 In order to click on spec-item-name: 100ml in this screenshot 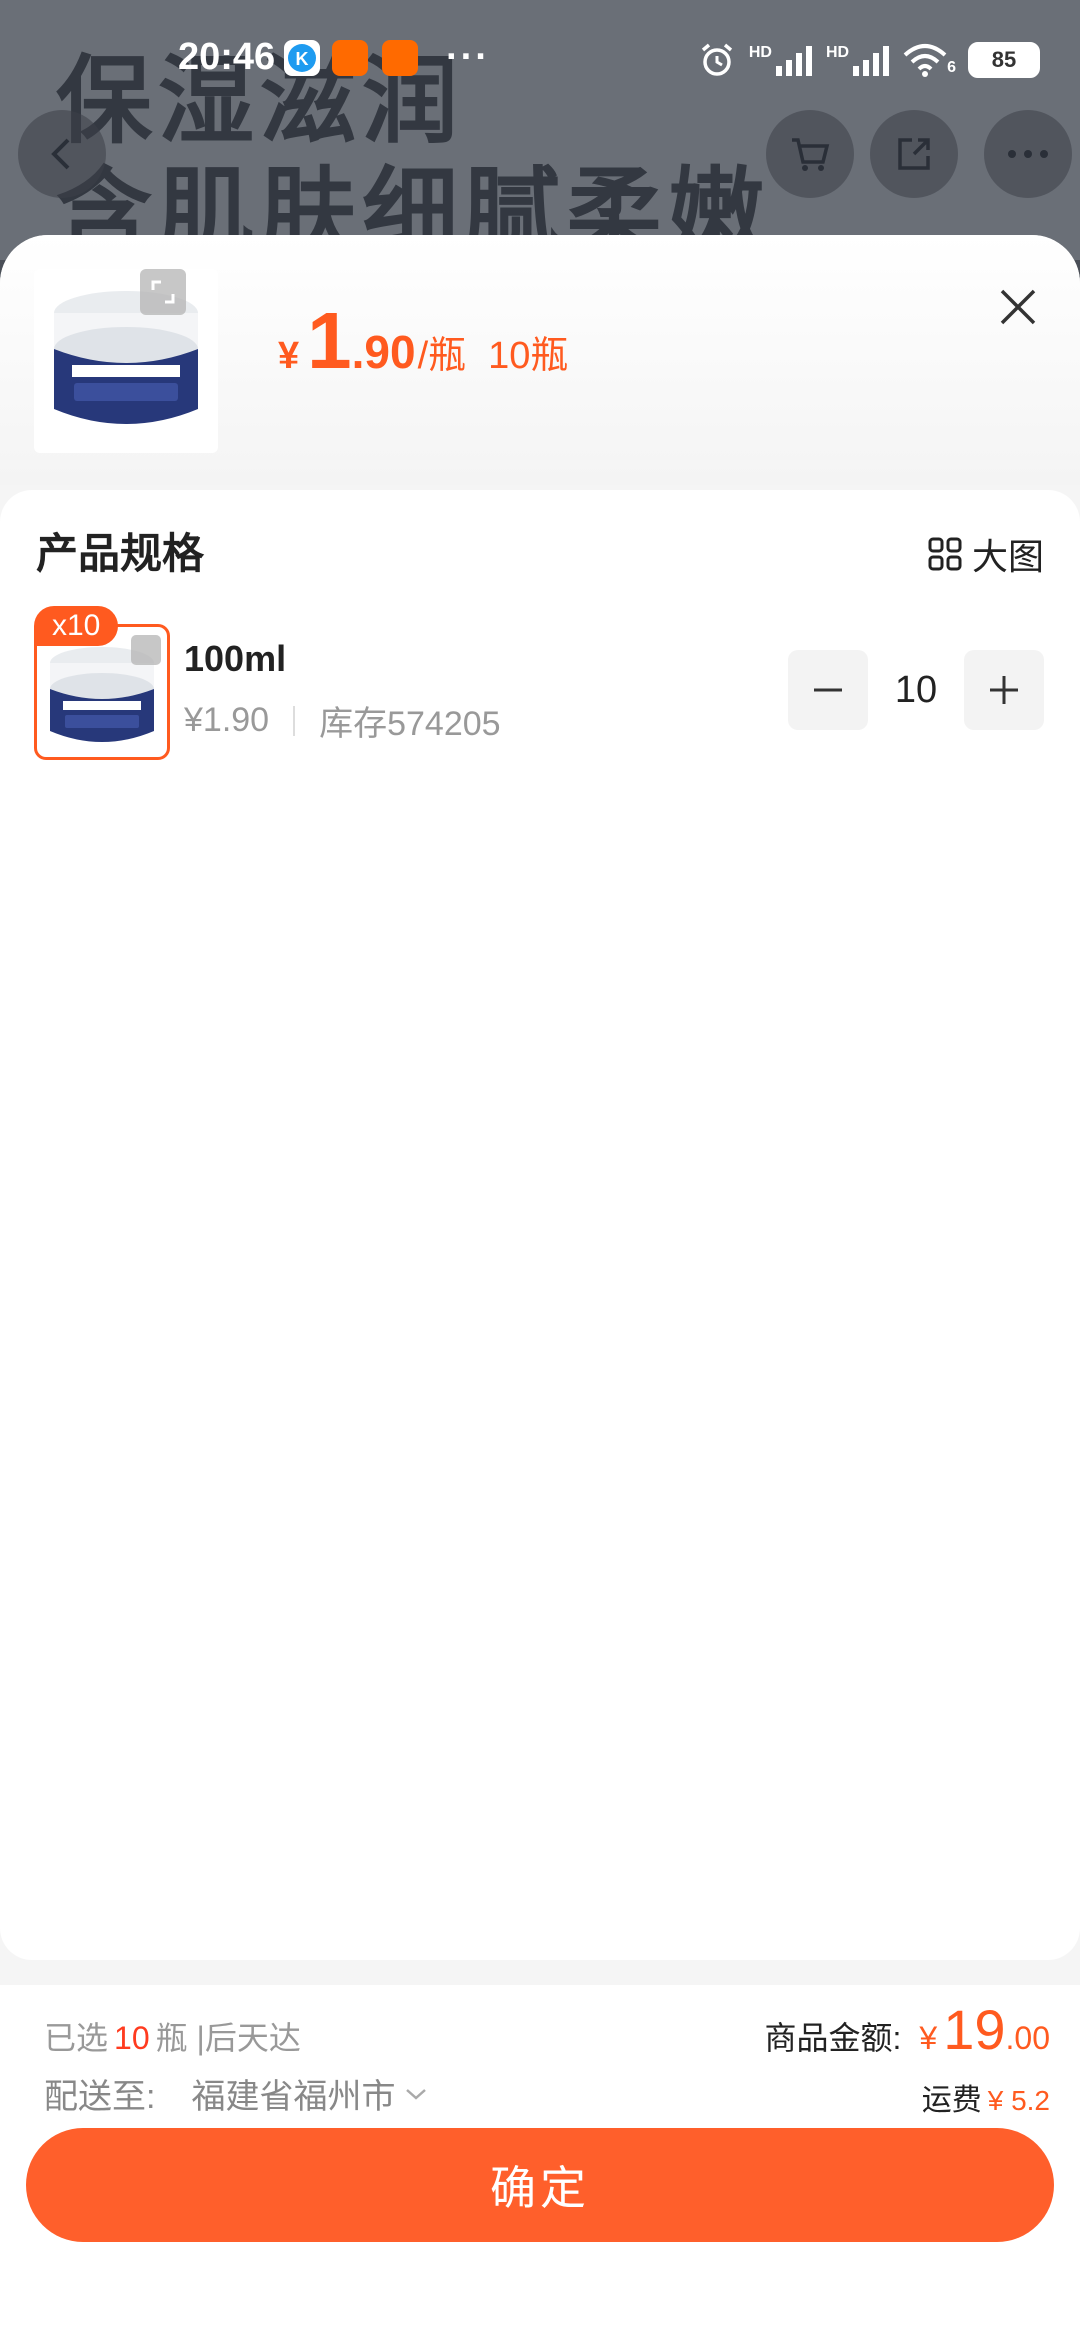, I will do `click(235, 658)`.